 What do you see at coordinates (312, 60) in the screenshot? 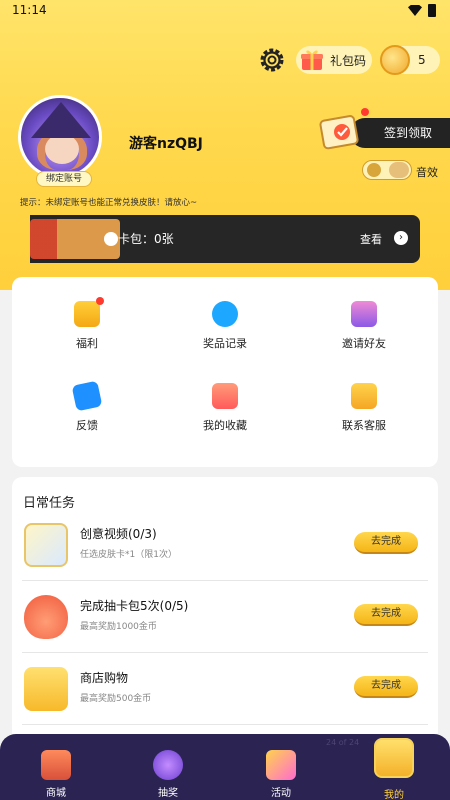
I see `gift-icon` at bounding box center [312, 60].